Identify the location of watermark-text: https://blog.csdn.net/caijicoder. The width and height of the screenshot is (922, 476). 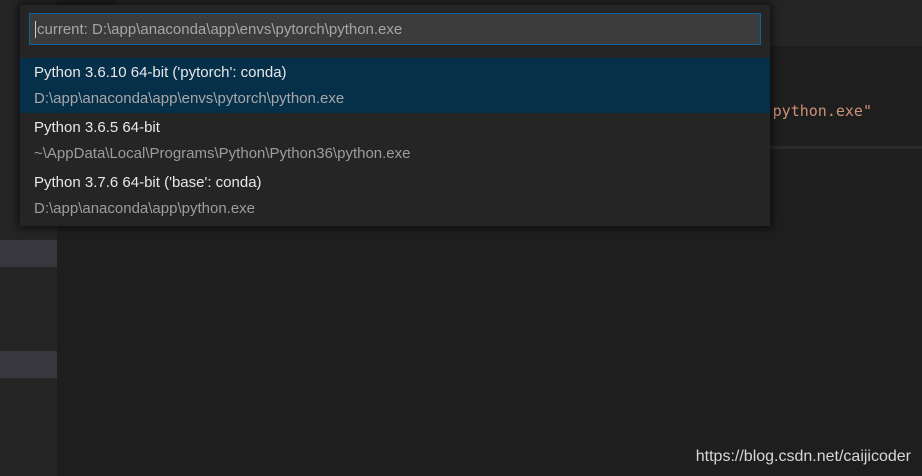
(803, 456).